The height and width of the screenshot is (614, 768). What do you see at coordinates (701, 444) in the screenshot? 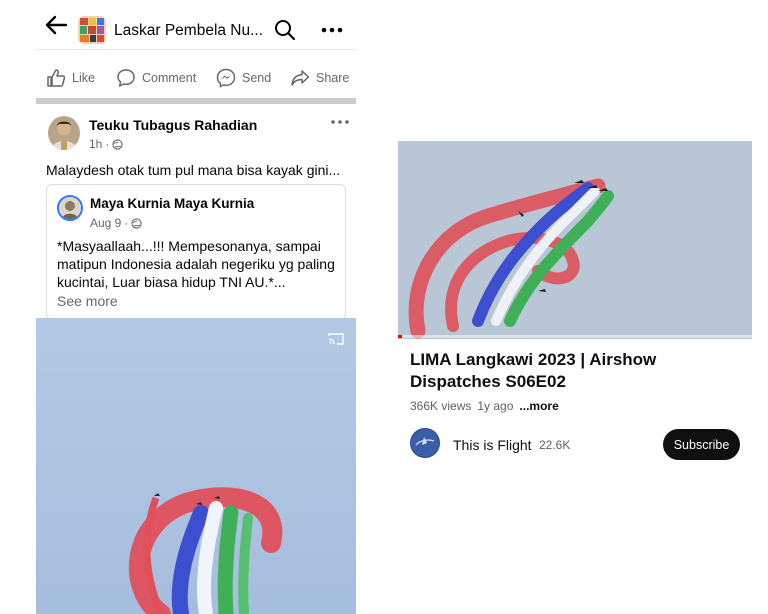
I see `subscribe-button: Subscribe` at bounding box center [701, 444].